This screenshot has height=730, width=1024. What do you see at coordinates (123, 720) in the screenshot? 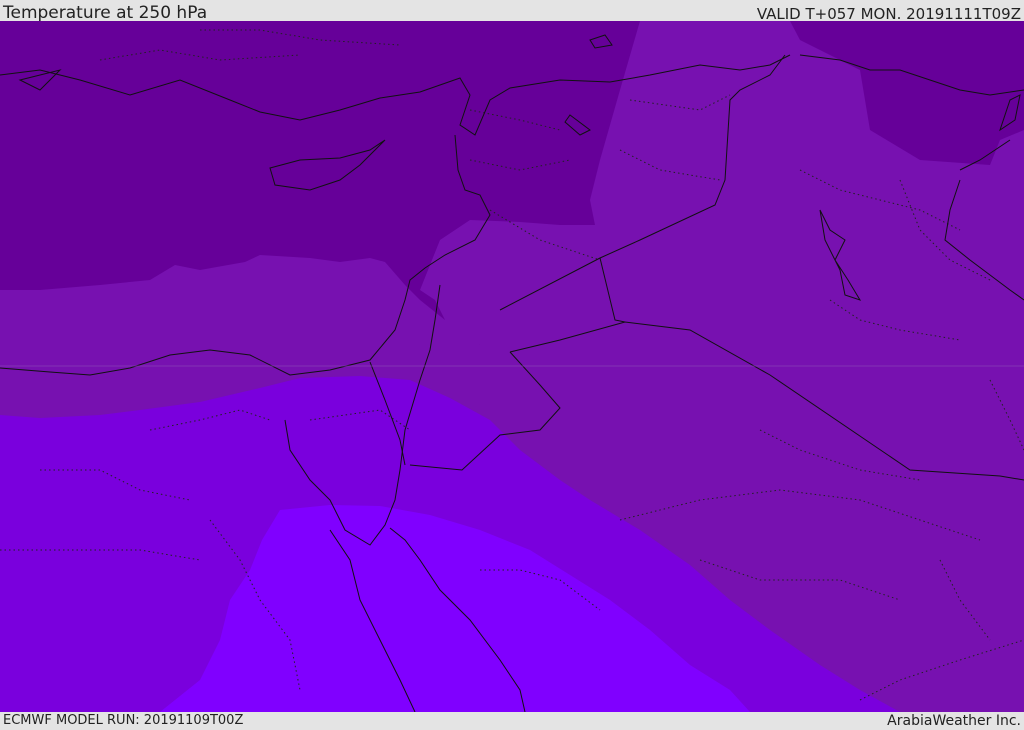
I see `model-run: ECMWF MODEL RUN: 20191109T00Z` at bounding box center [123, 720].